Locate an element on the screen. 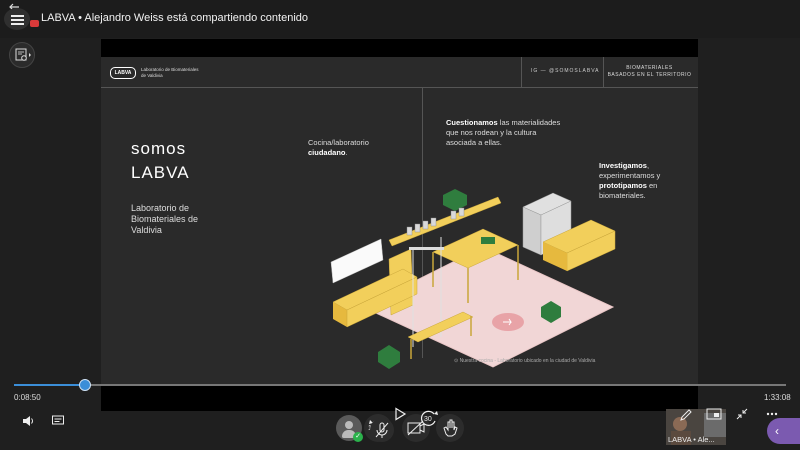 Image resolution: width=800 pixels, height=450 pixels. hand-icon is located at coordinates (450, 428).